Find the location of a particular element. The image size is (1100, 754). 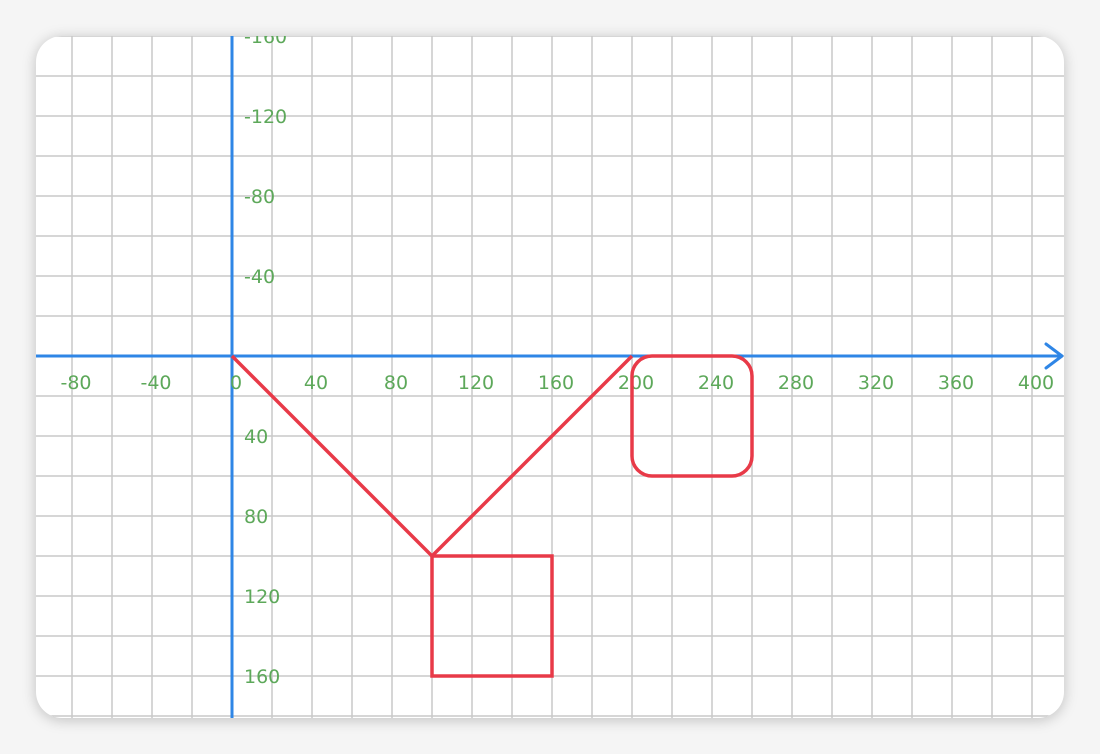

y-tick-label: -120 is located at coordinates (265, 117).